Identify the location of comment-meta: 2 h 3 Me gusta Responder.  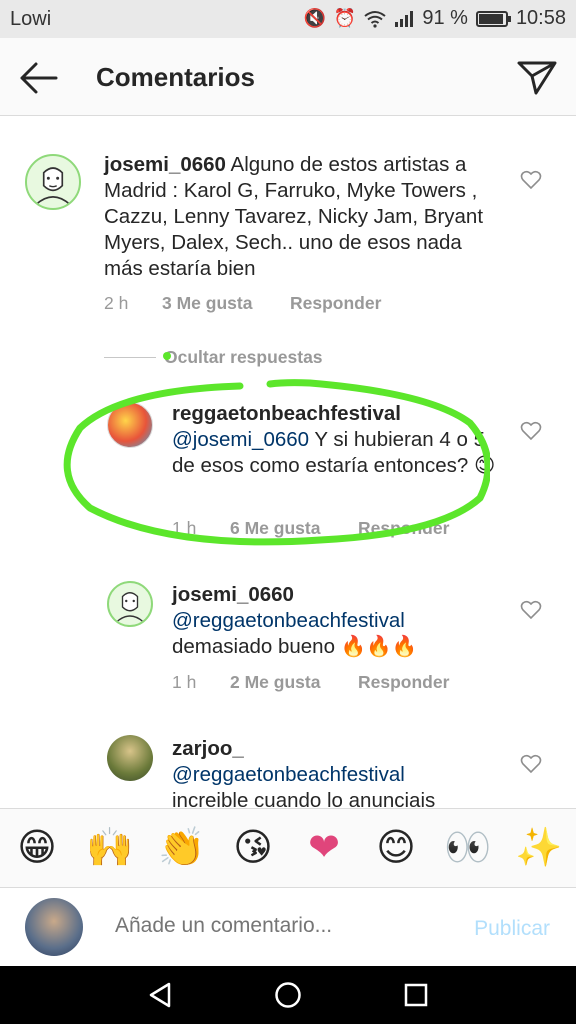
(242, 303).